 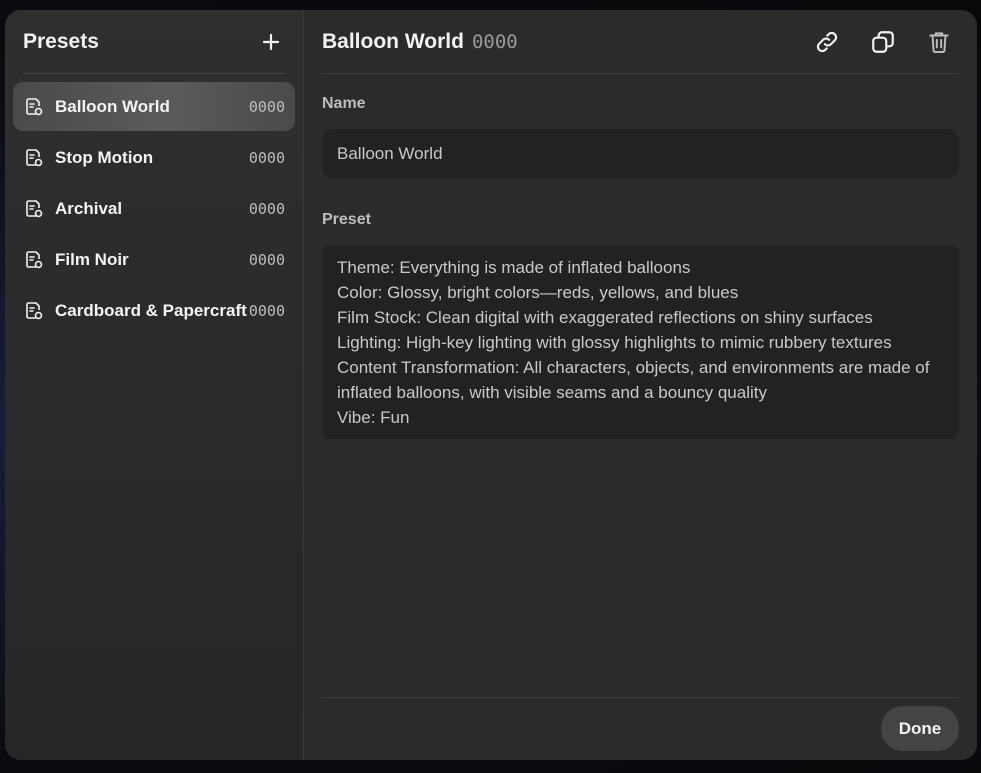 What do you see at coordinates (393, 41) in the screenshot?
I see `editor-title: Balloon World` at bounding box center [393, 41].